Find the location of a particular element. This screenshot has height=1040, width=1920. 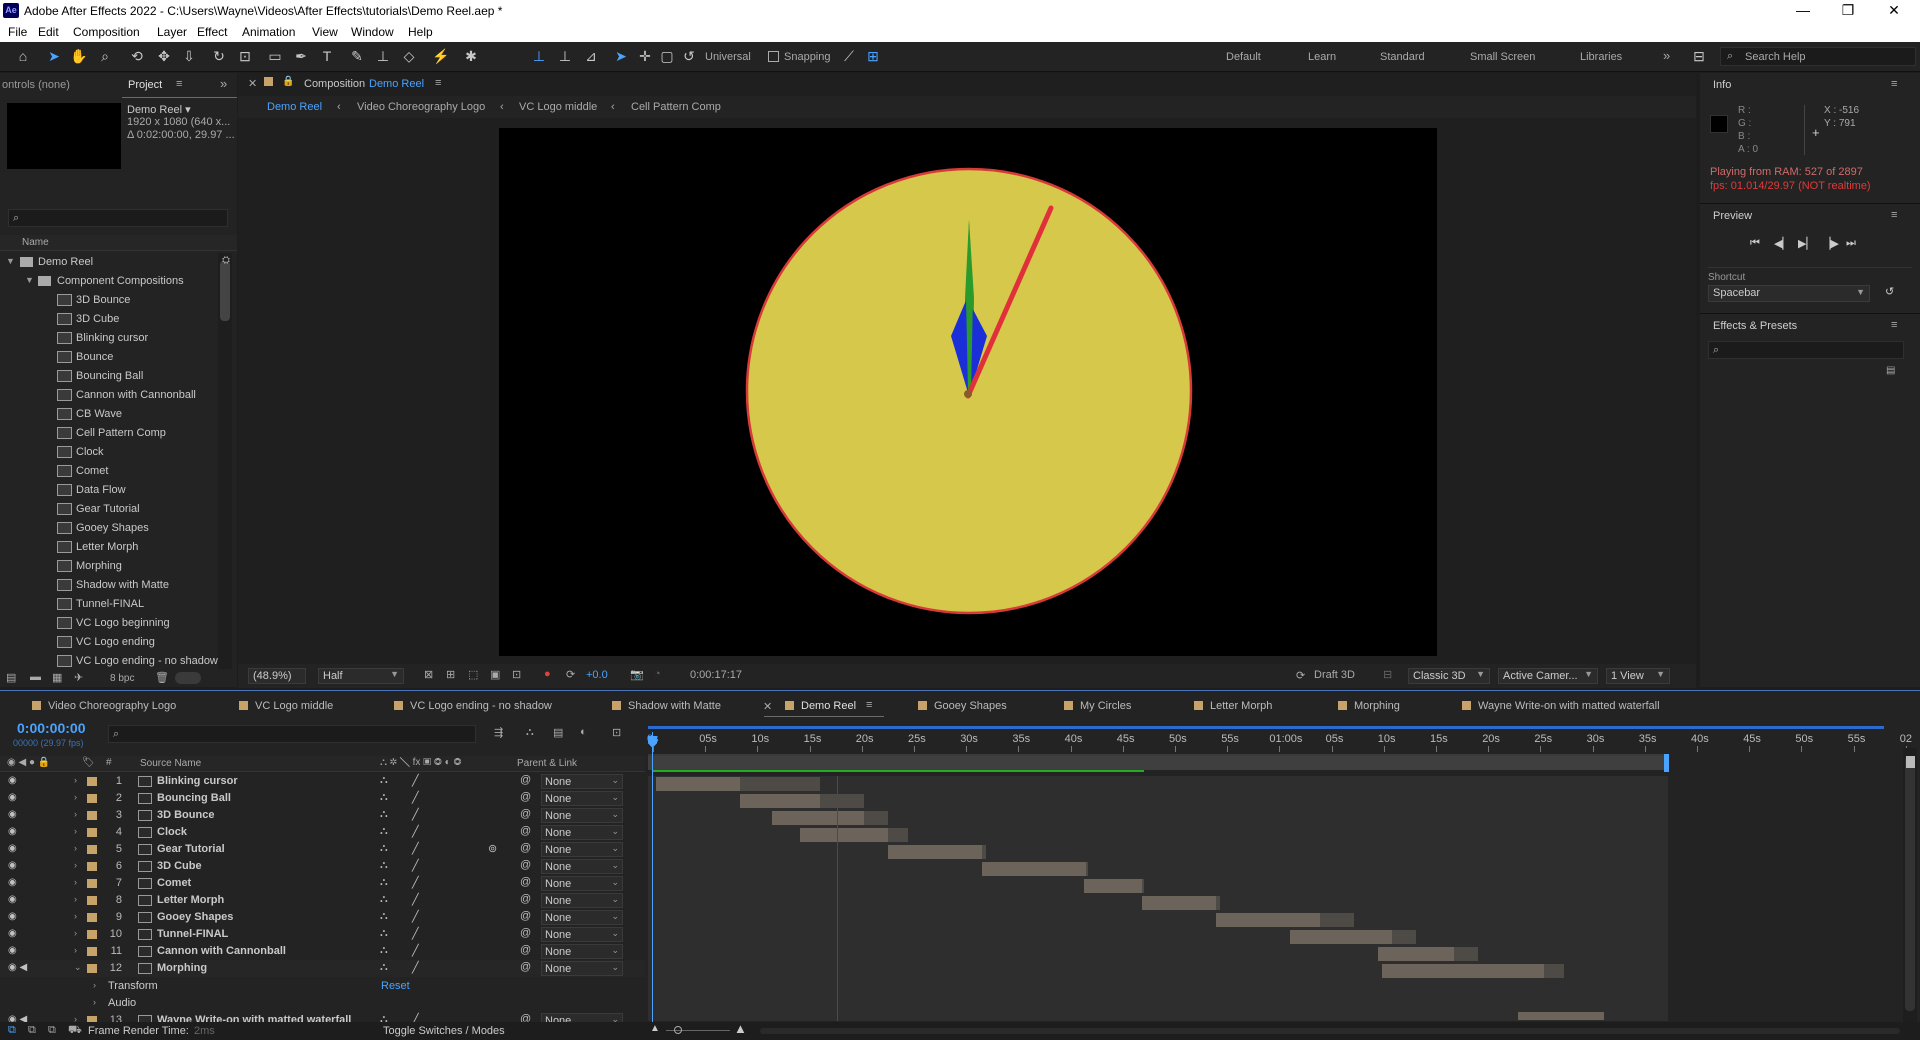

maximize-button: ❐ is located at coordinates (1848, 10).